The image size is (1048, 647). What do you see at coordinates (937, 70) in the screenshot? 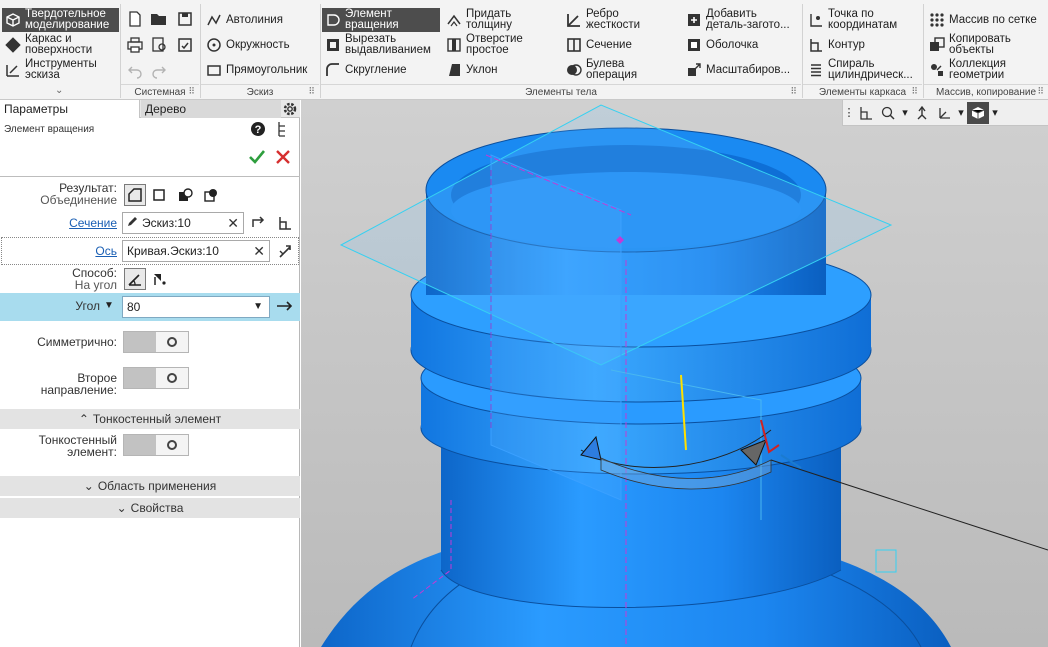
I see `geometry-collection-icon` at bounding box center [937, 70].